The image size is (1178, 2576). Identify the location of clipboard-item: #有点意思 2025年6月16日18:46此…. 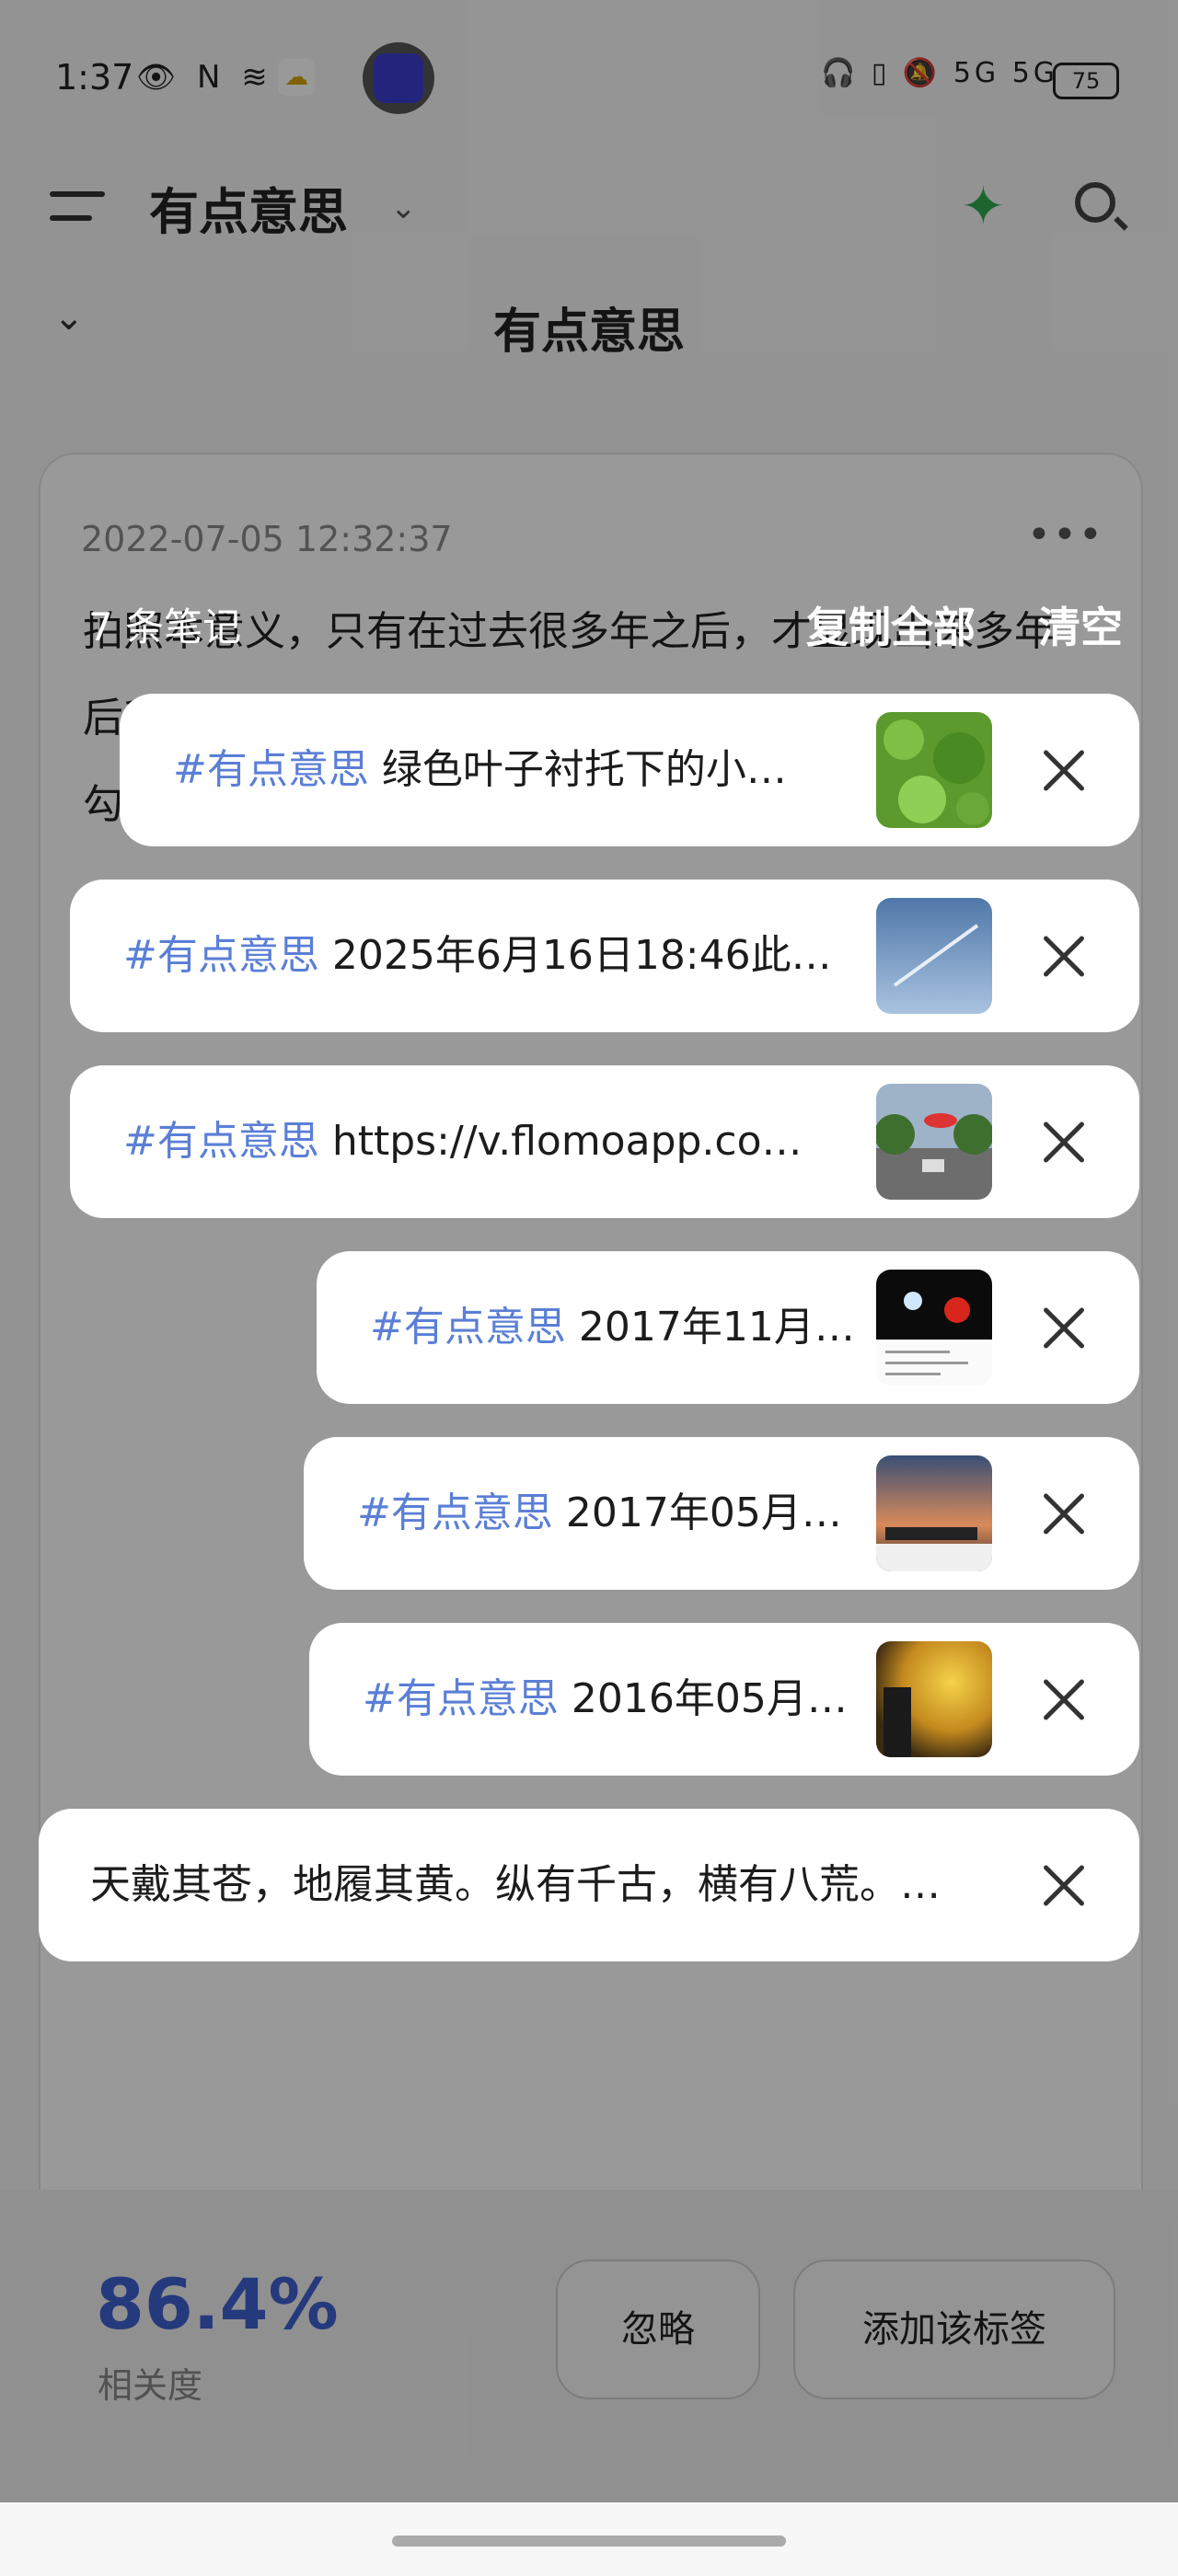
(604, 956).